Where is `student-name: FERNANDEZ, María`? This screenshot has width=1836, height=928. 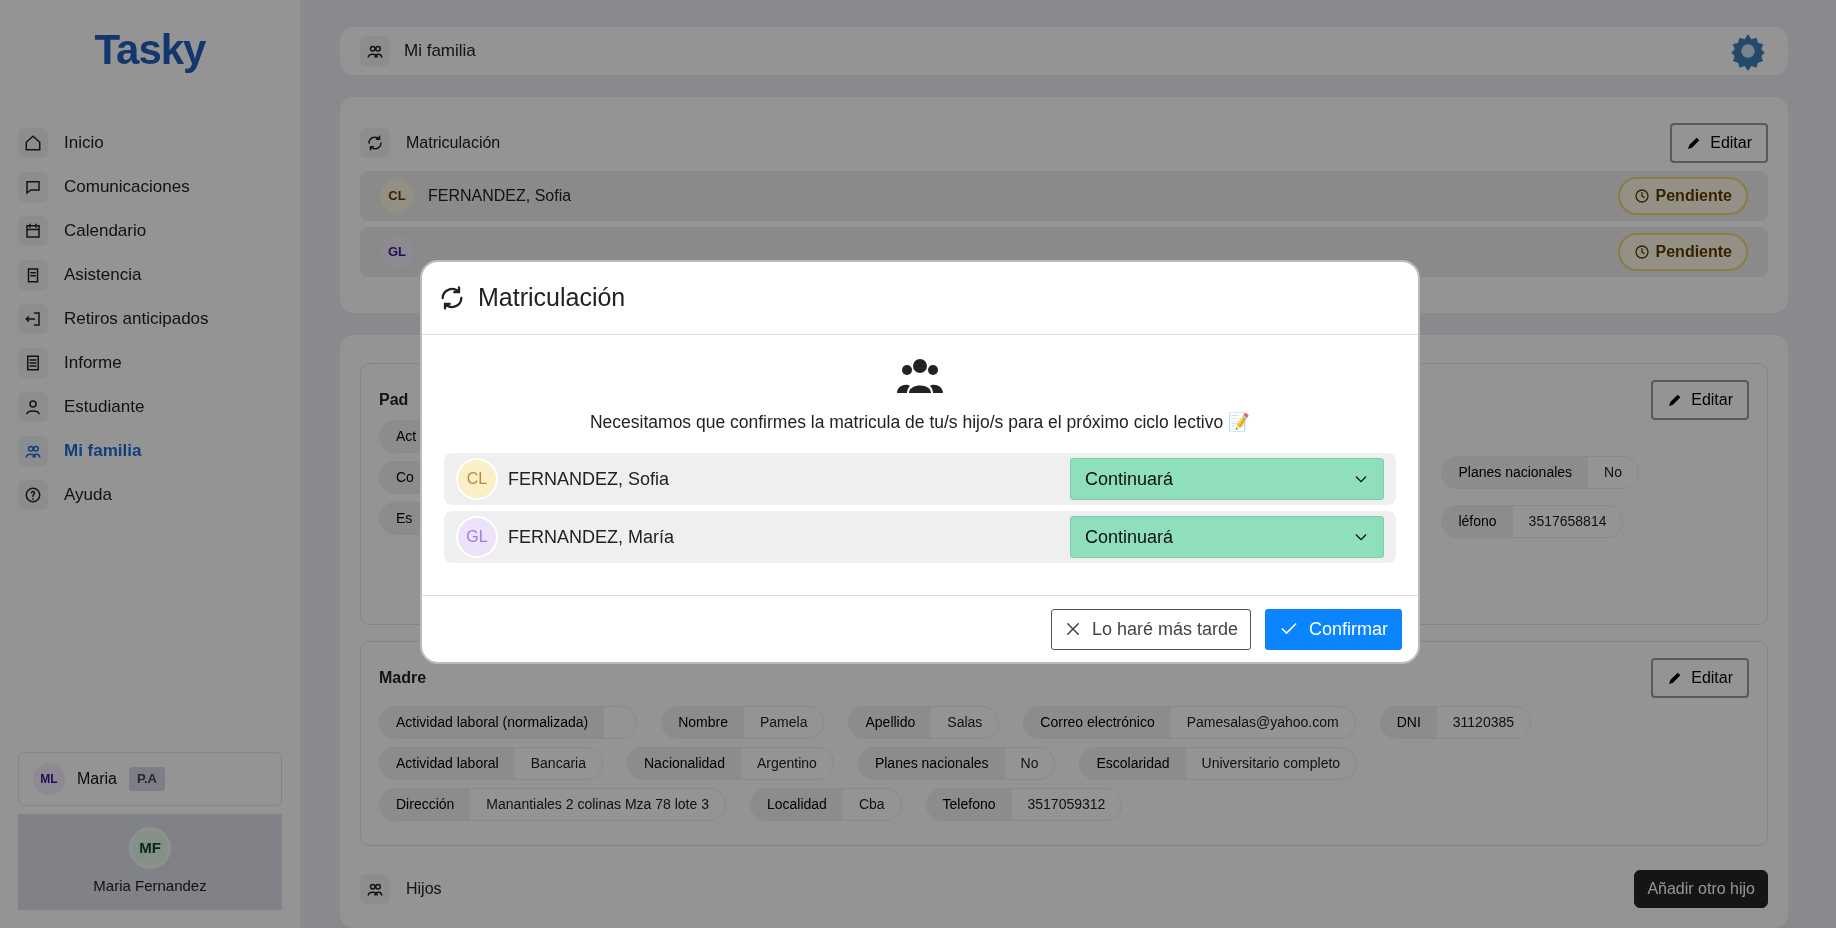
student-name: FERNANDEZ, María is located at coordinates (591, 537).